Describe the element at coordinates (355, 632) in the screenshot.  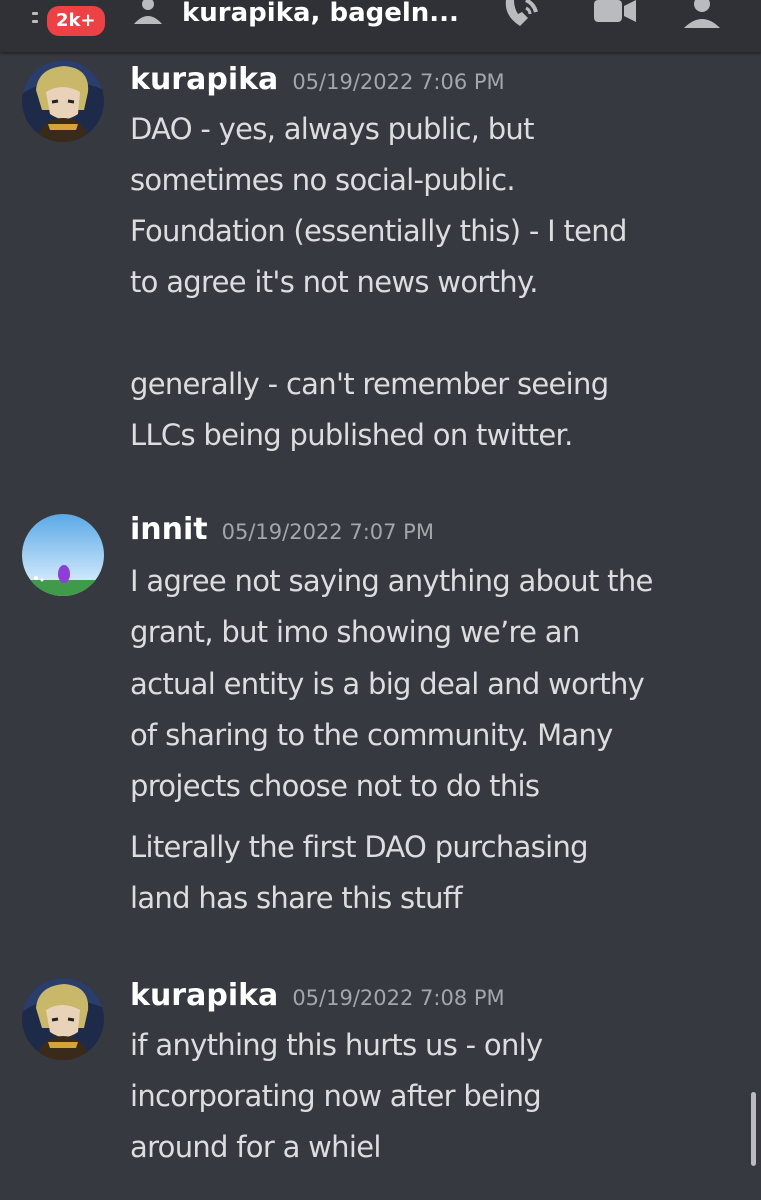
I see `message-line: grant, but imo showing we’re an` at that location.